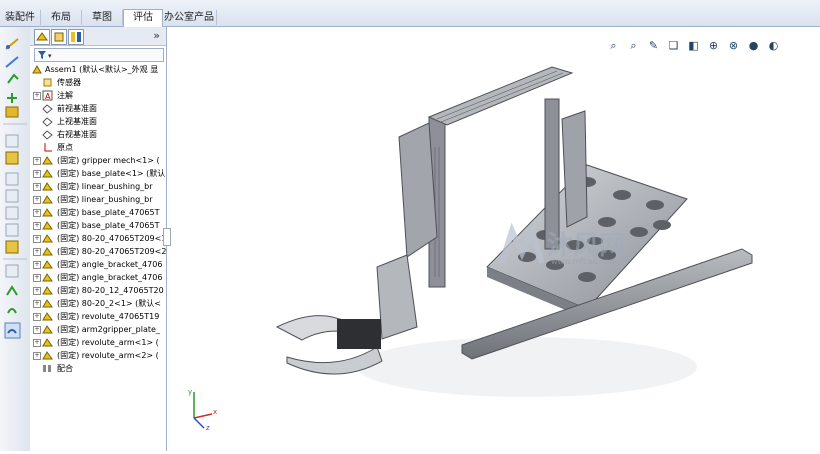 The height and width of the screenshot is (454, 820). Describe the element at coordinates (76, 37) in the screenshot. I see `config-tab-icon` at that location.